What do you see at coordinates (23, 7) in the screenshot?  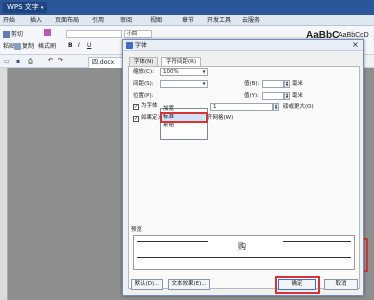 I see `app-name: WPS 文字` at bounding box center [23, 7].